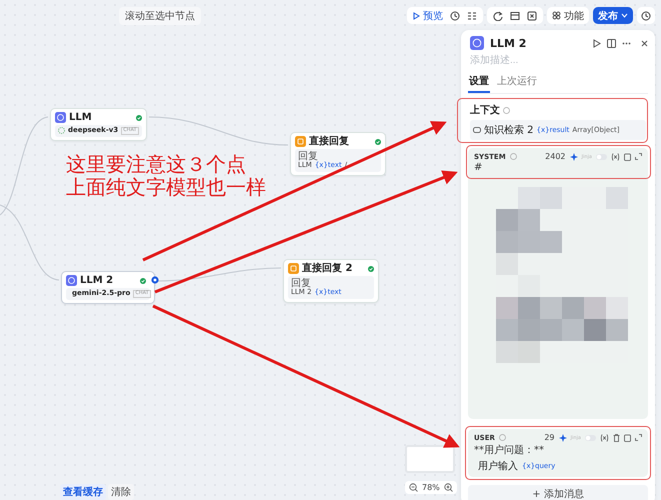 This screenshot has height=500, width=661. I want to click on caret-icon, so click(624, 15).